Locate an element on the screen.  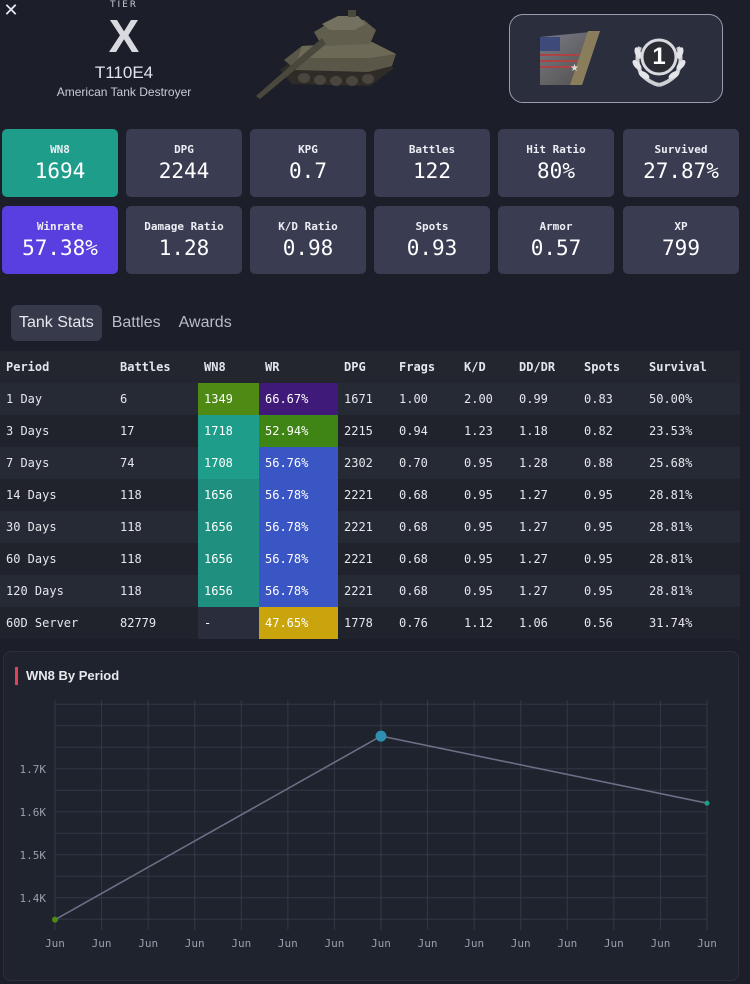
stat-tile-value: 1.28 is located at coordinates (184, 248).